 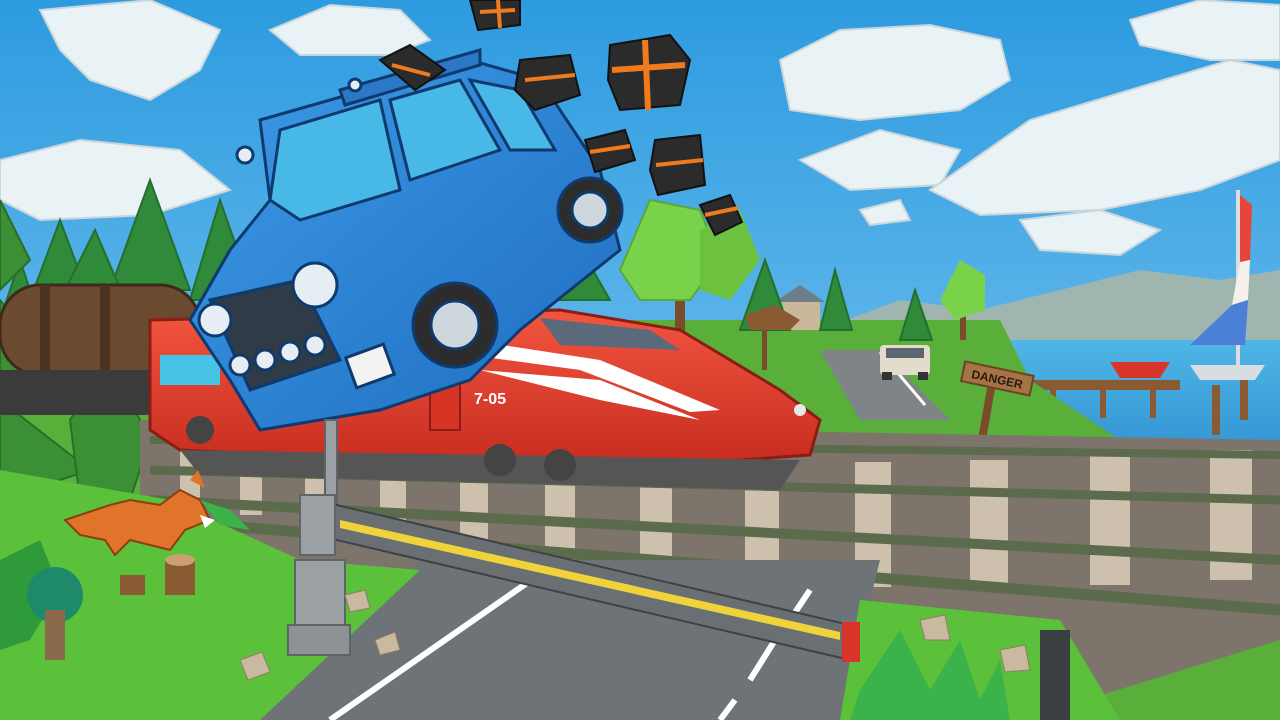 What do you see at coordinates (490, 399) in the screenshot?
I see `train-number: 7-05` at bounding box center [490, 399].